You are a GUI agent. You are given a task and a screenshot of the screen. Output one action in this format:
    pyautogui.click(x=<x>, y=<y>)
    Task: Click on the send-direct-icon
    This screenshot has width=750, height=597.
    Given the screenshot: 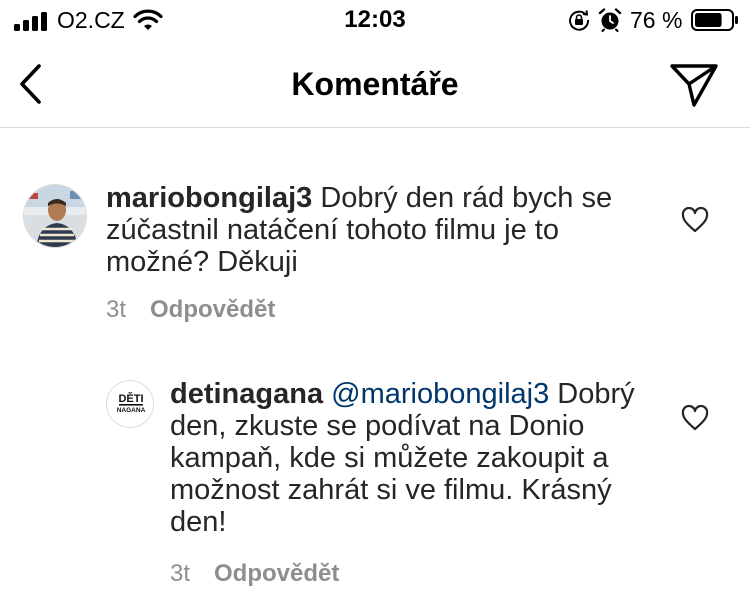 What is the action you would take?
    pyautogui.click(x=694, y=85)
    